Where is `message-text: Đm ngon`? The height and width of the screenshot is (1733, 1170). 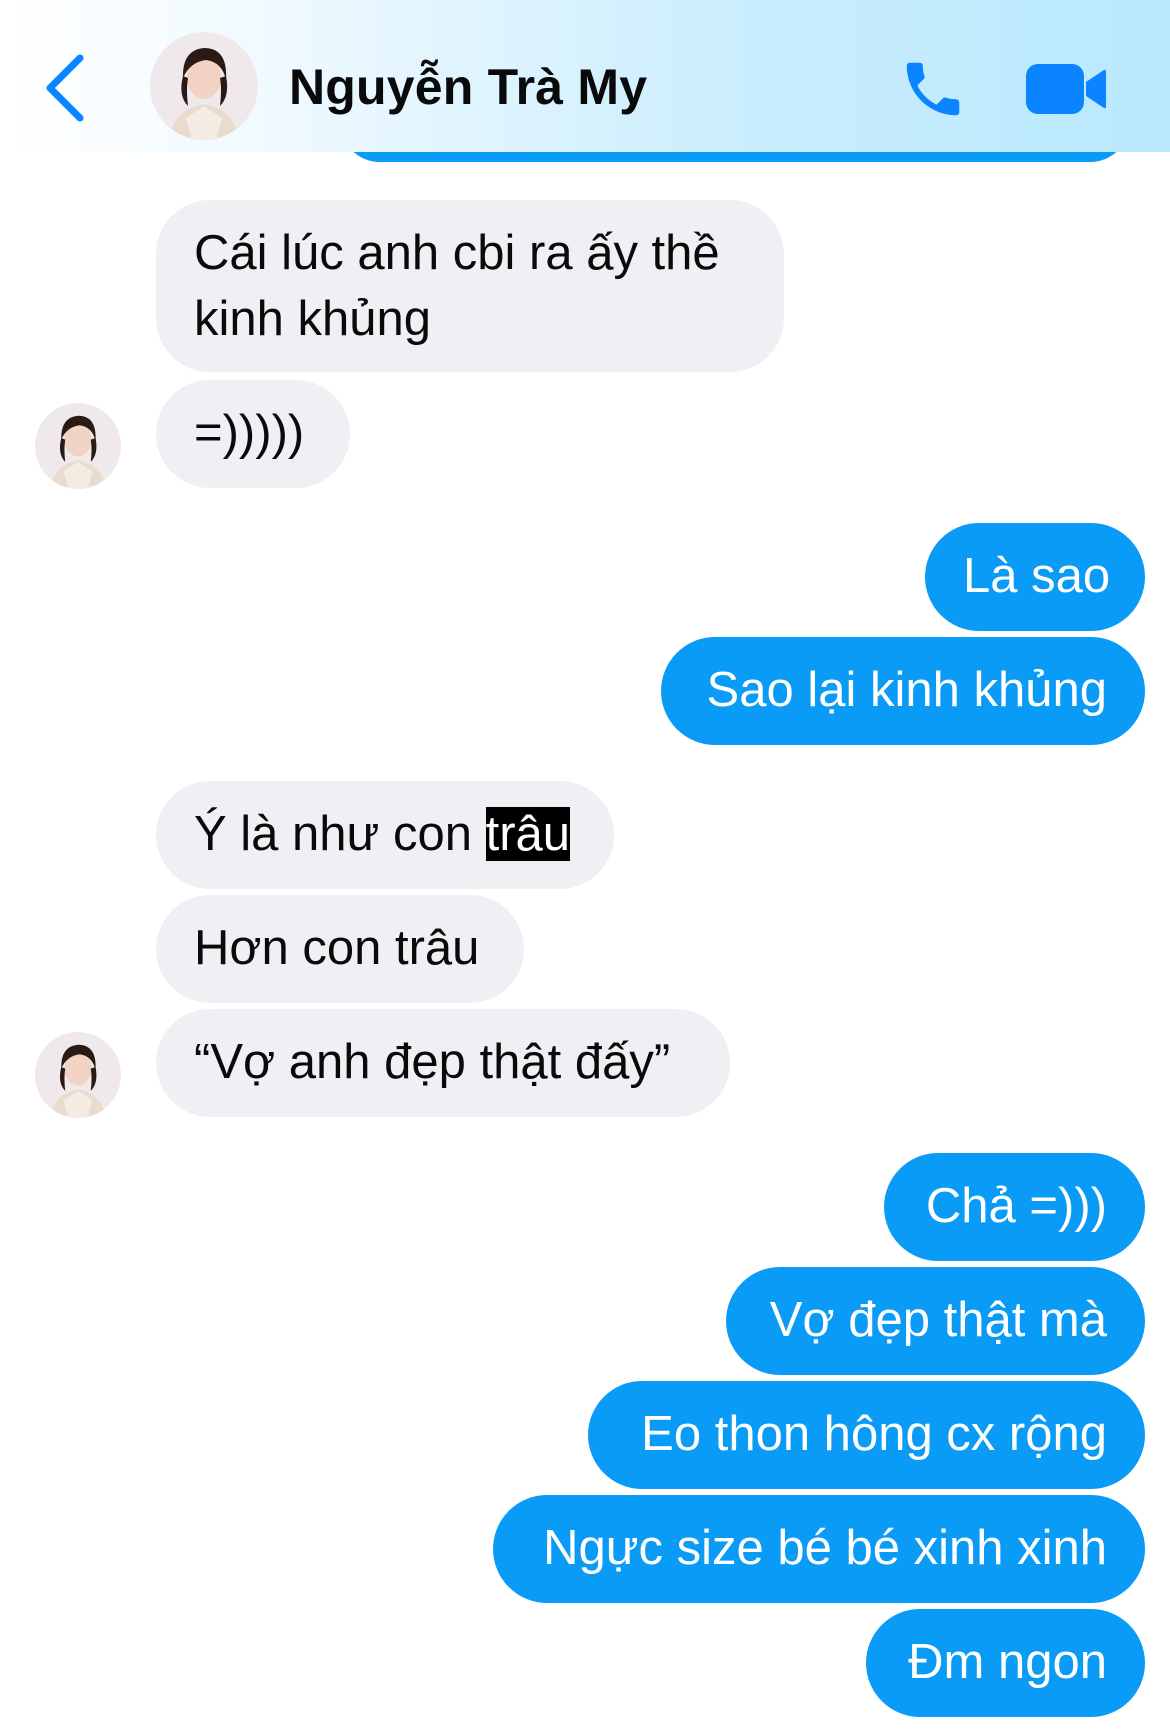 message-text: Đm ngon is located at coordinates (1007, 1662).